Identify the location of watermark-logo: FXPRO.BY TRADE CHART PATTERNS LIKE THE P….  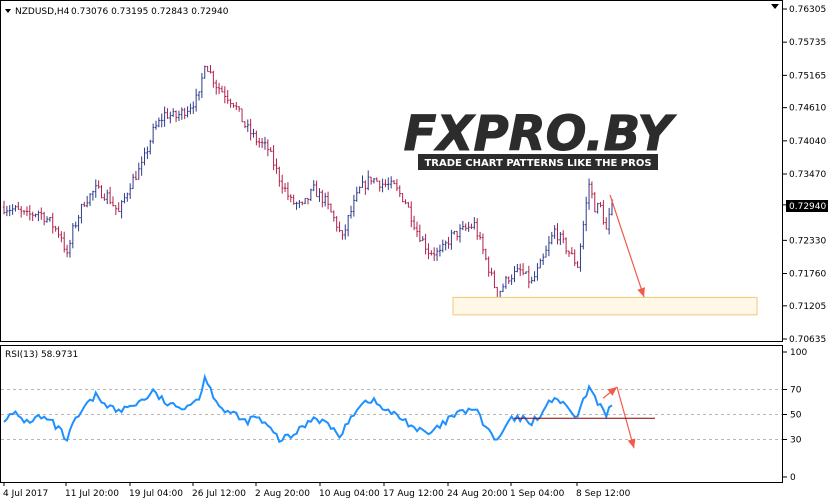
(540, 138).